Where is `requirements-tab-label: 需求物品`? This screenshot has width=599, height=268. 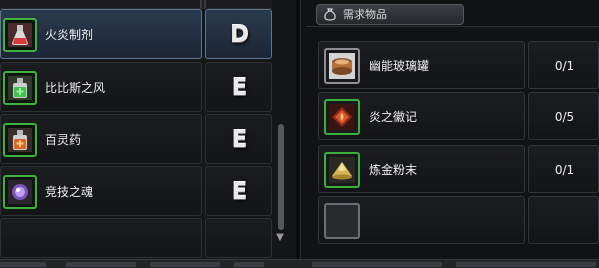 requirements-tab-label: 需求物品 is located at coordinates (365, 14).